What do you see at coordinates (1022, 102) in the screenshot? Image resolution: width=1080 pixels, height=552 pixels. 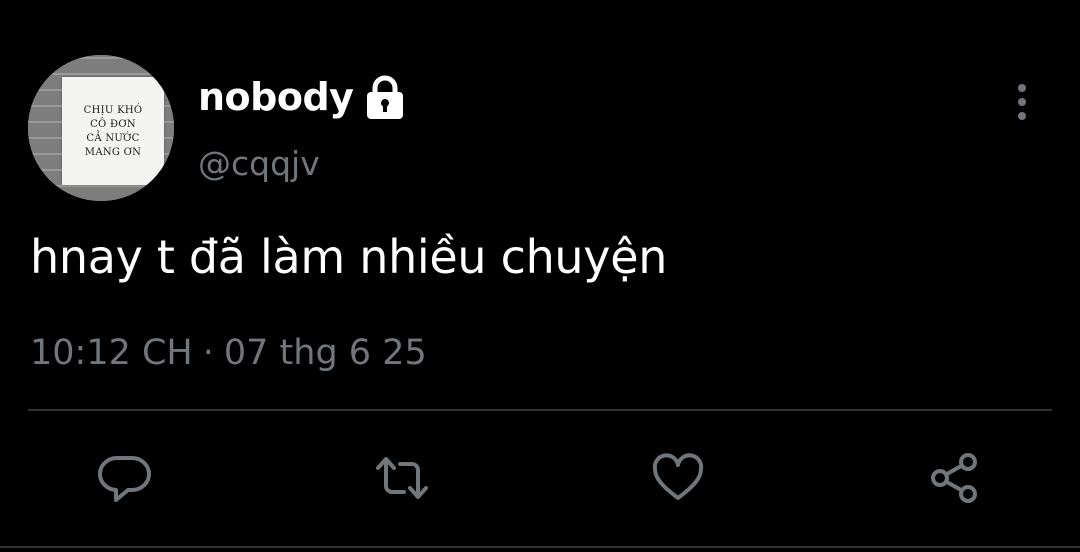 I see `more-vertical-icon` at bounding box center [1022, 102].